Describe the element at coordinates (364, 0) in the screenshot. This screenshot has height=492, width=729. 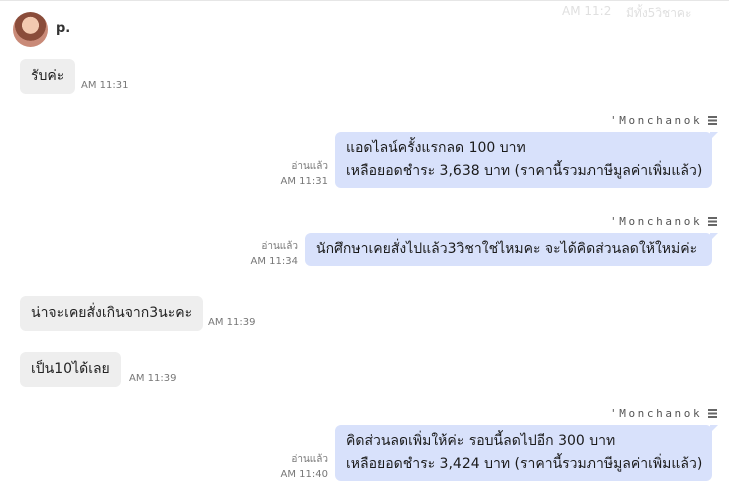
I see `top-divider` at that location.